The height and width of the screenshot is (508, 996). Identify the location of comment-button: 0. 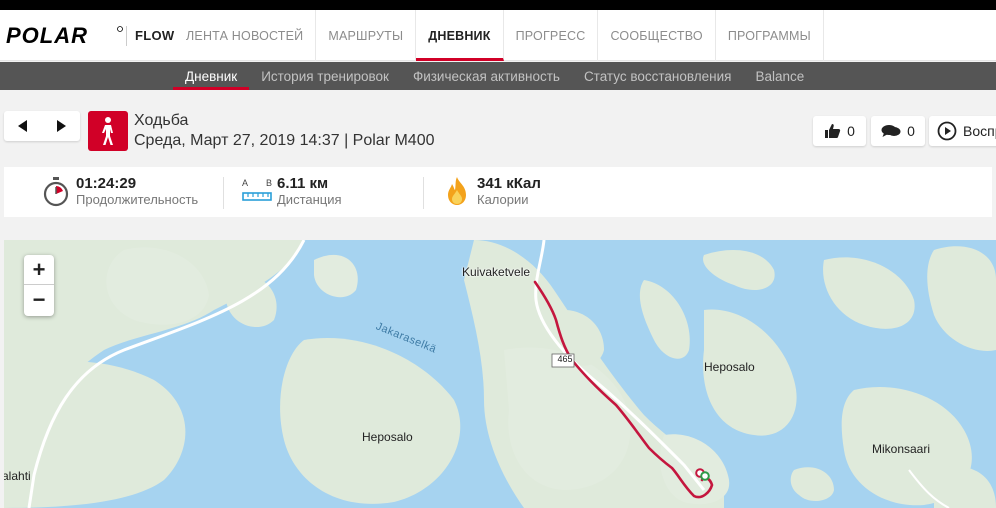
(898, 131).